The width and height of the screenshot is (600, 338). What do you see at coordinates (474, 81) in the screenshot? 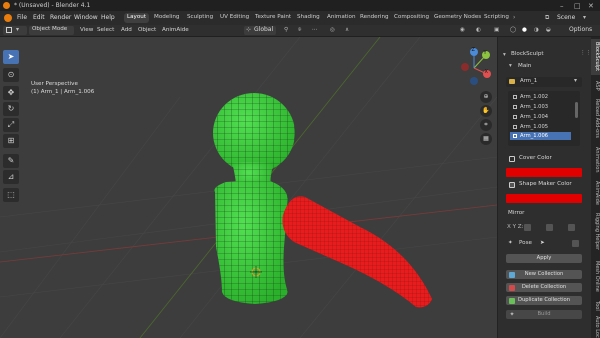
I see `gizmo-neg-z-icon` at bounding box center [474, 81].